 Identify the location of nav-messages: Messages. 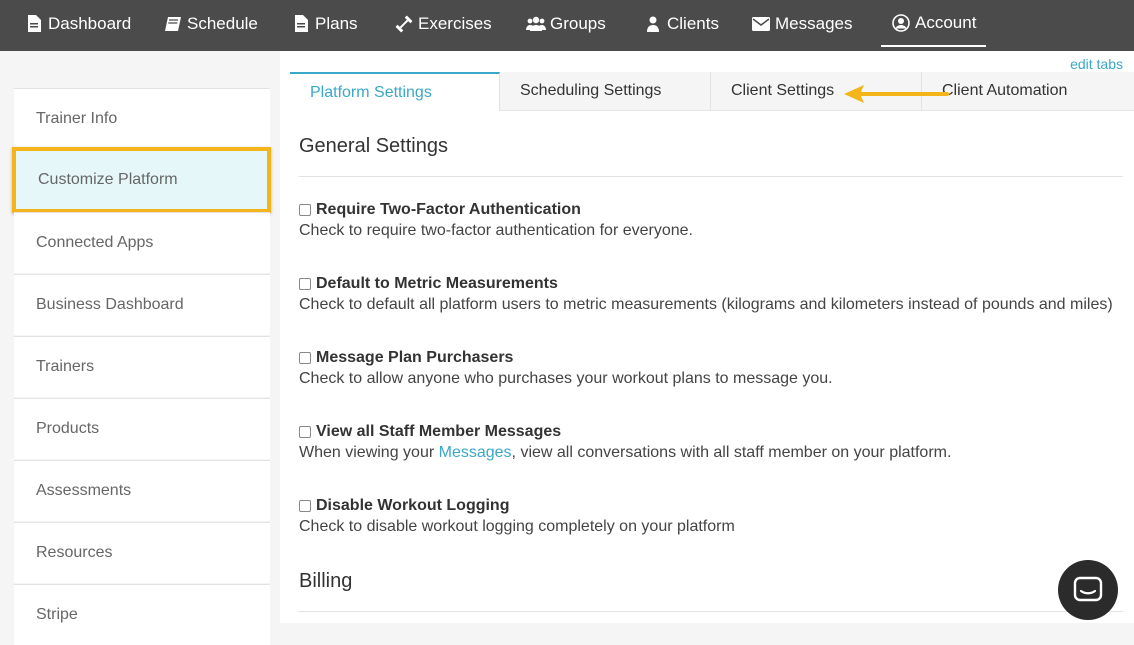
(801, 23).